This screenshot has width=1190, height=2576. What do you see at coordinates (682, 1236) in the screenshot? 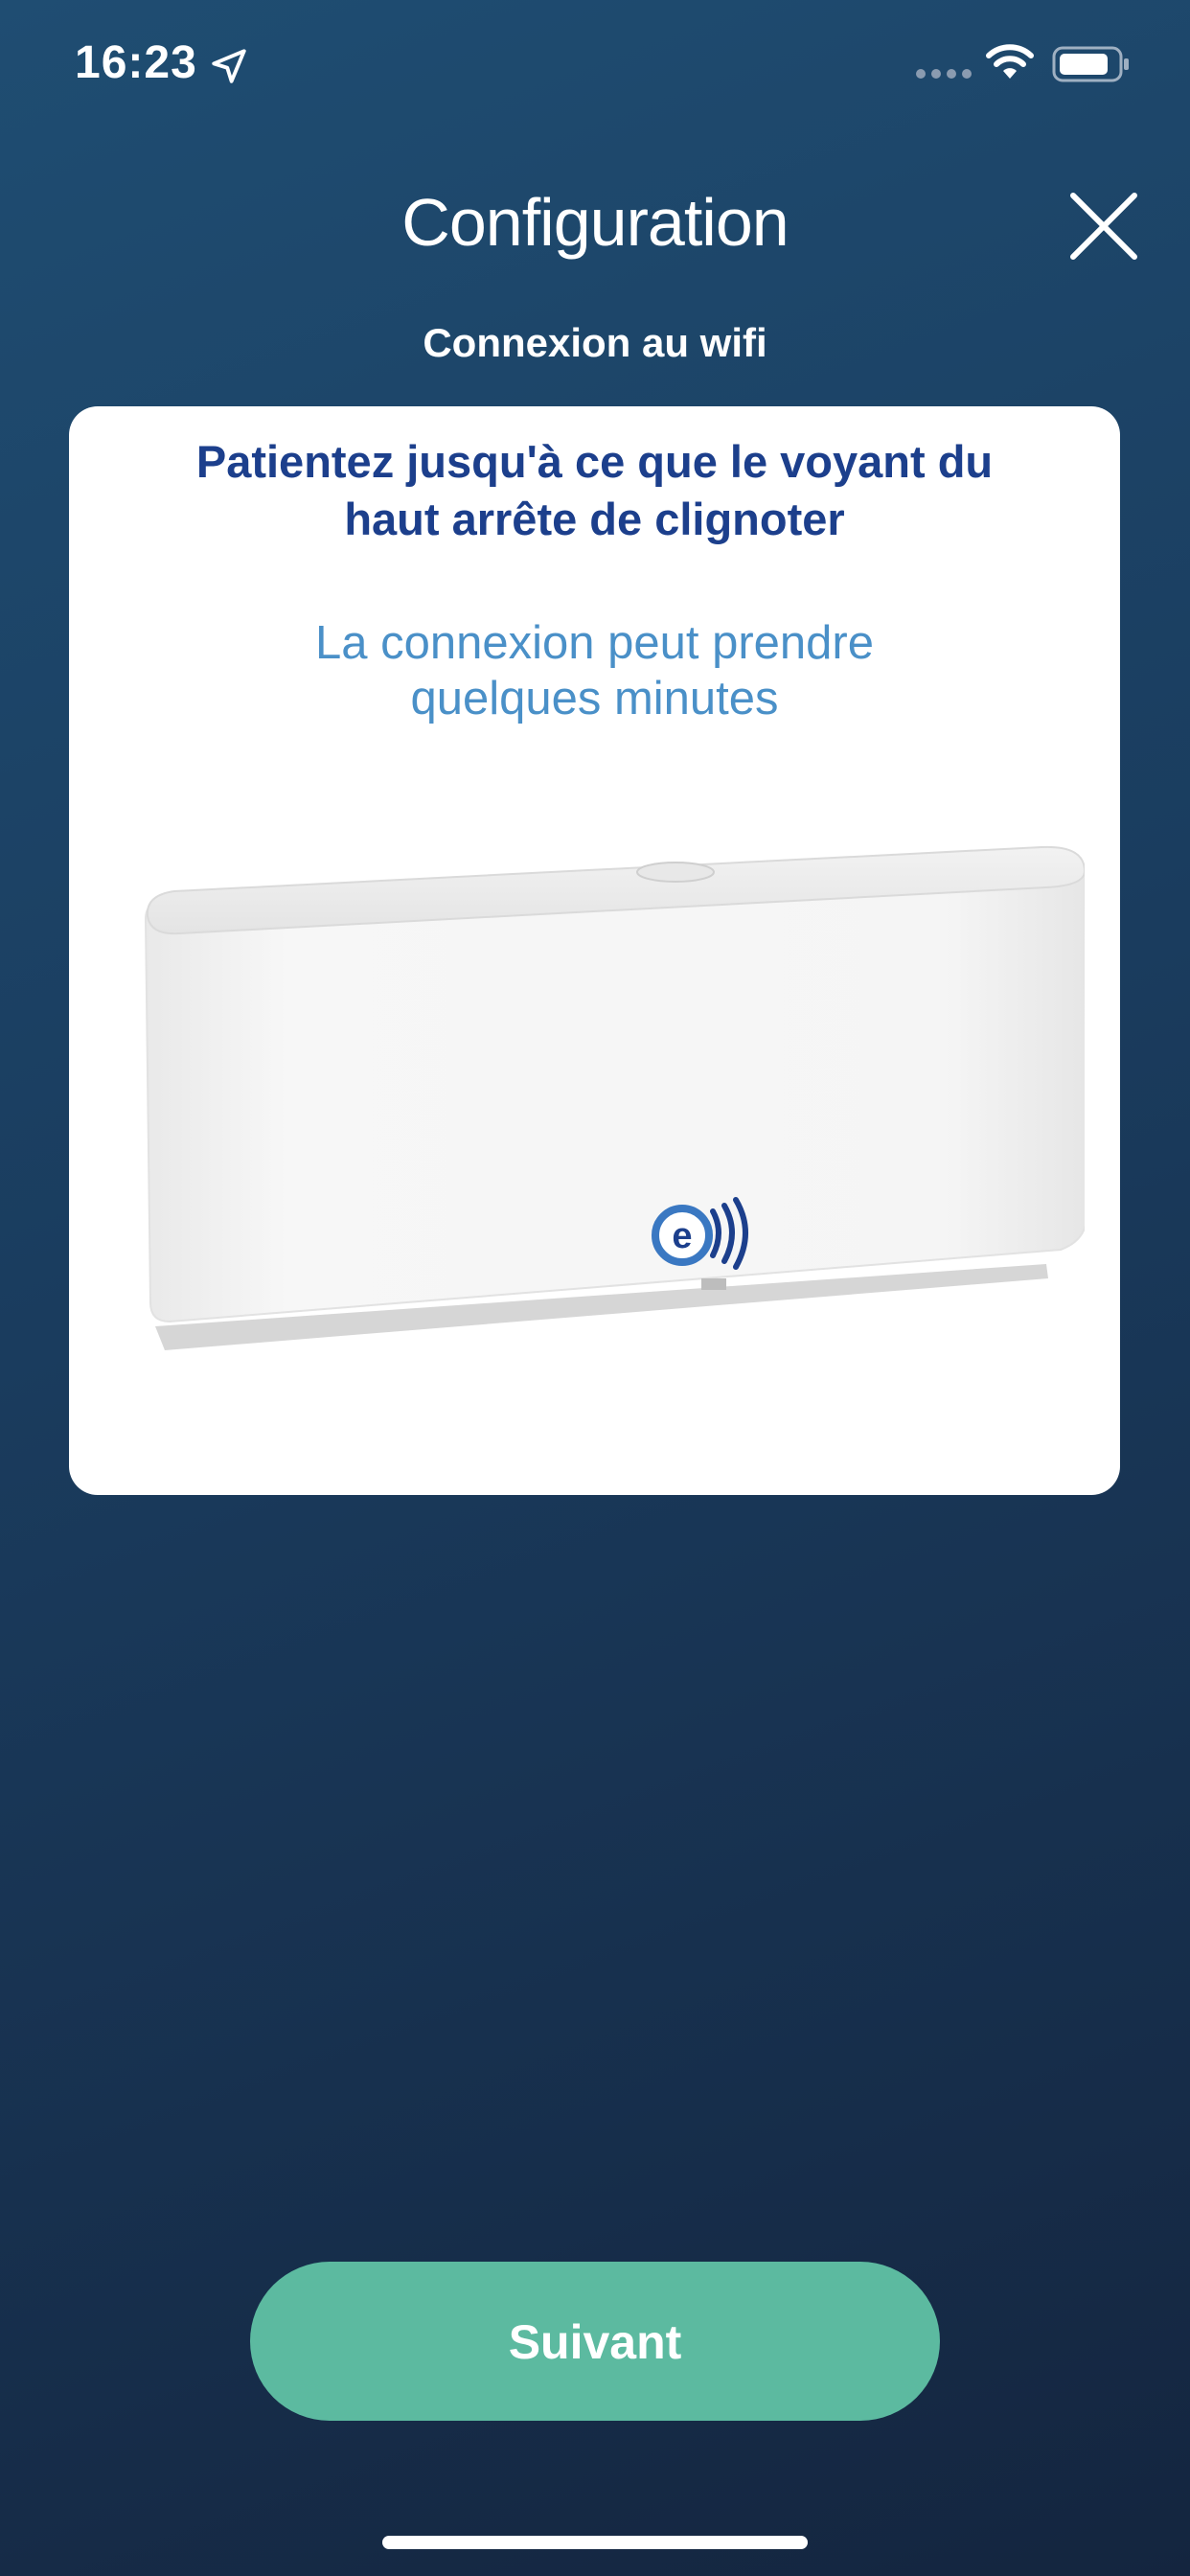
I see `svg-text: e` at bounding box center [682, 1236].